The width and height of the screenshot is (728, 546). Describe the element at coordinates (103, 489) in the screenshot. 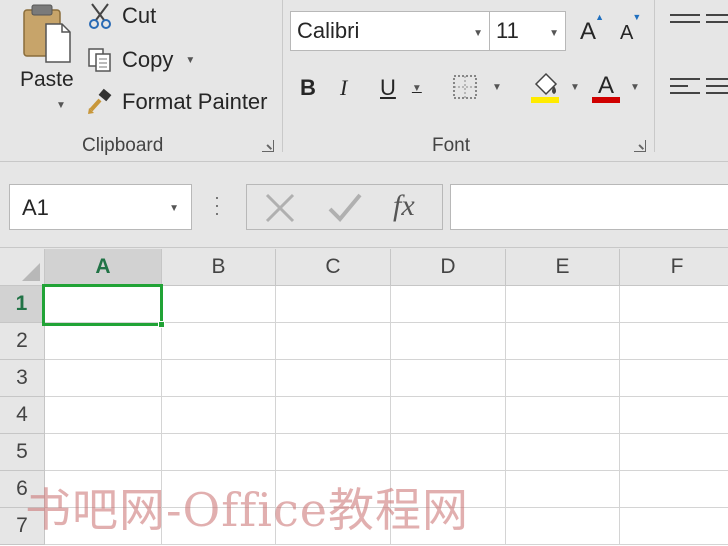

I see `cell-a6` at that location.